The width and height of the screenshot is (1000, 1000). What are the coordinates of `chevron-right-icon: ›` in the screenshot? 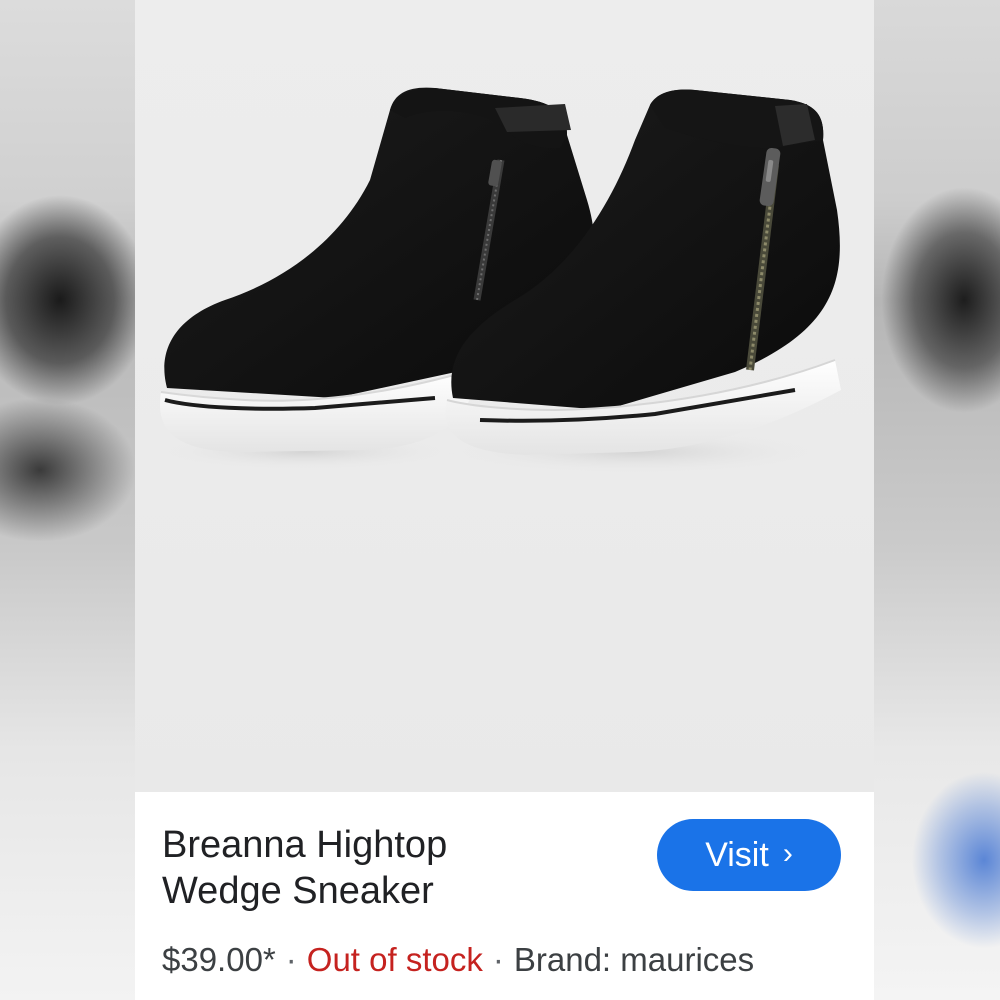 It's located at (787, 853).